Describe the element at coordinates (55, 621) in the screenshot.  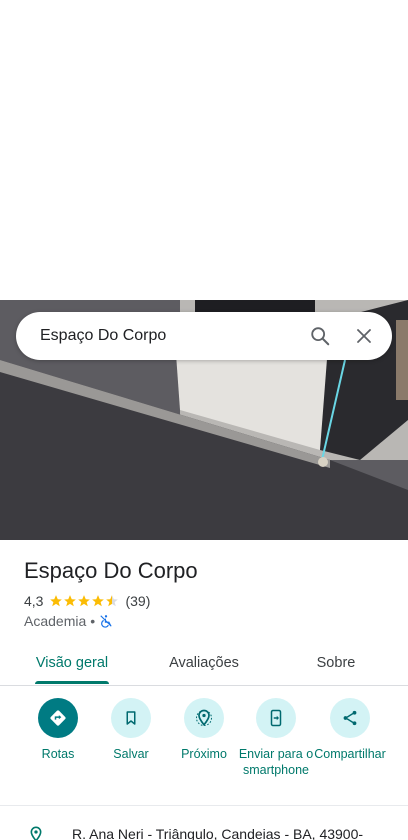
I see `place-category: Academia` at that location.